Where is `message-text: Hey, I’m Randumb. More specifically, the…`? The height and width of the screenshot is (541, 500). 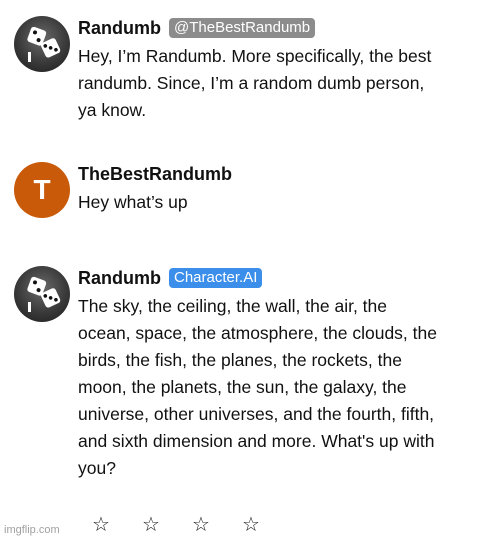
message-text: Hey, I’m Randumb. More specifically, the… is located at coordinates (255, 83).